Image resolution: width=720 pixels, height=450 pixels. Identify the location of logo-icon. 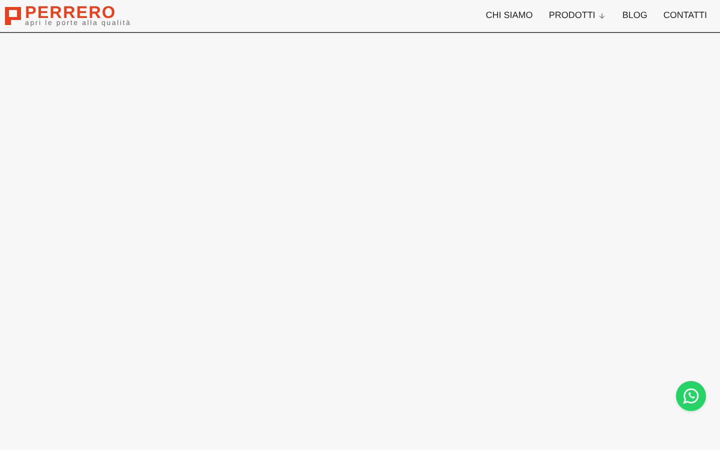
(13, 16).